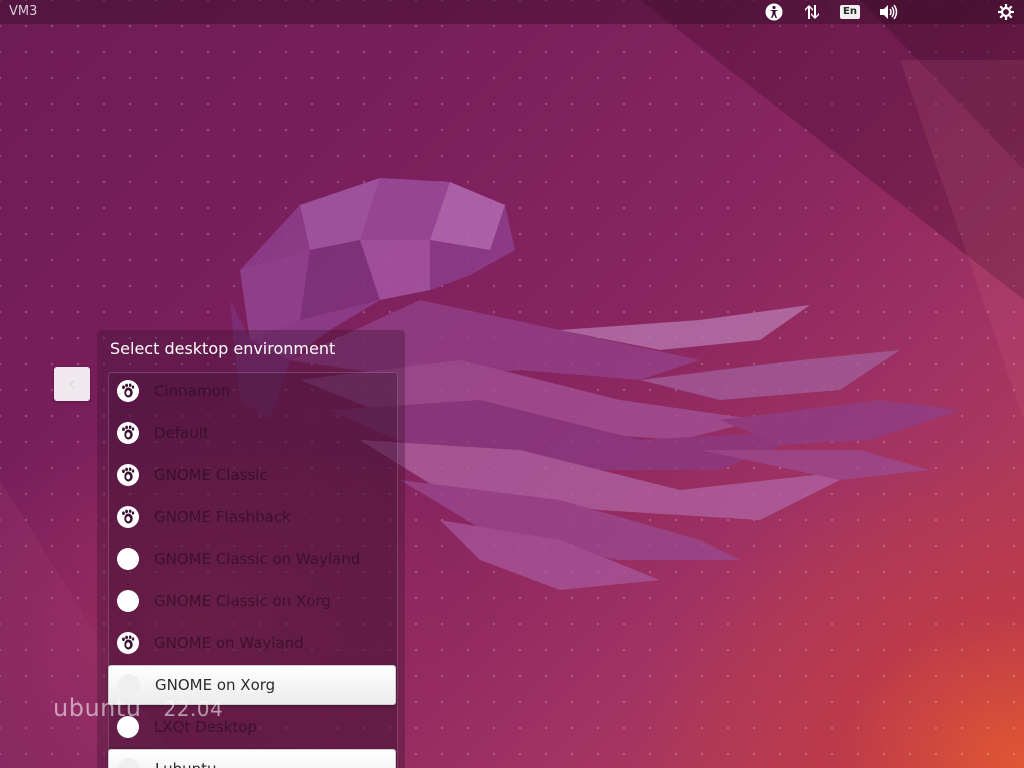  What do you see at coordinates (181, 433) in the screenshot?
I see `session-label: Default` at bounding box center [181, 433].